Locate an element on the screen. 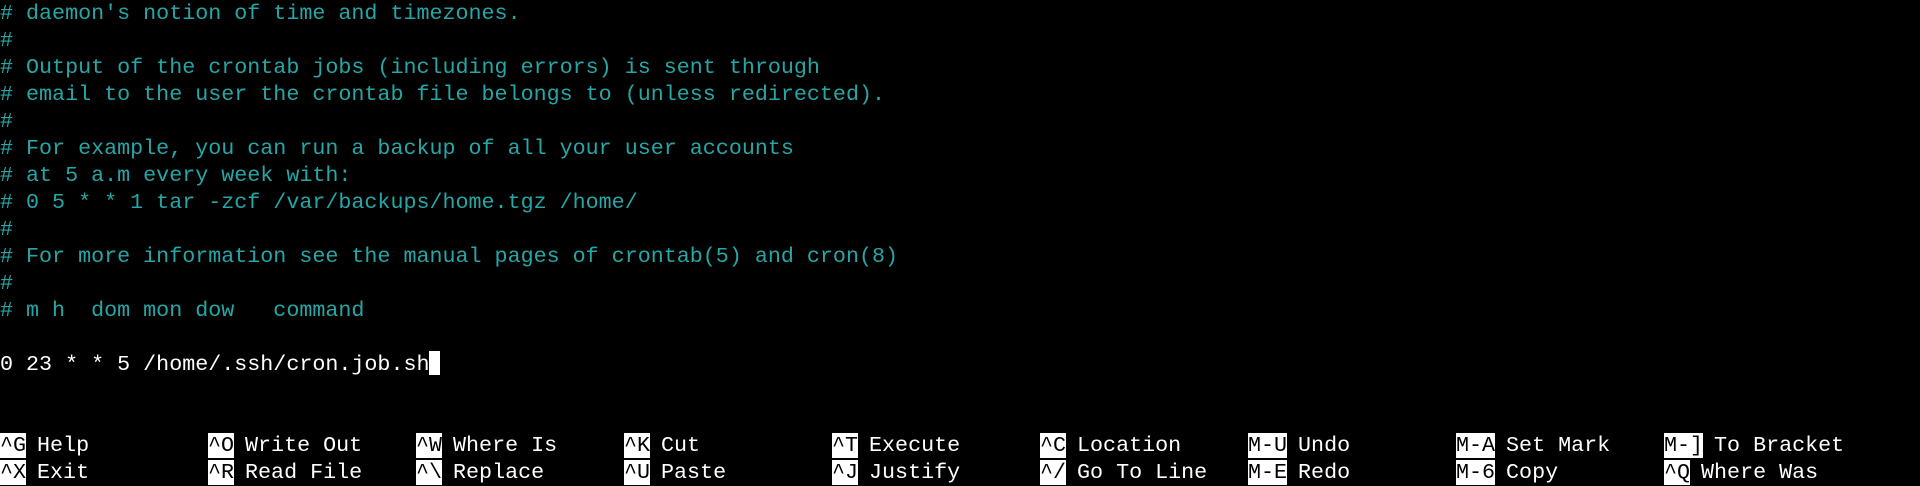 The height and width of the screenshot is (486, 1920). shortcut-label: Cut is located at coordinates (681, 445).